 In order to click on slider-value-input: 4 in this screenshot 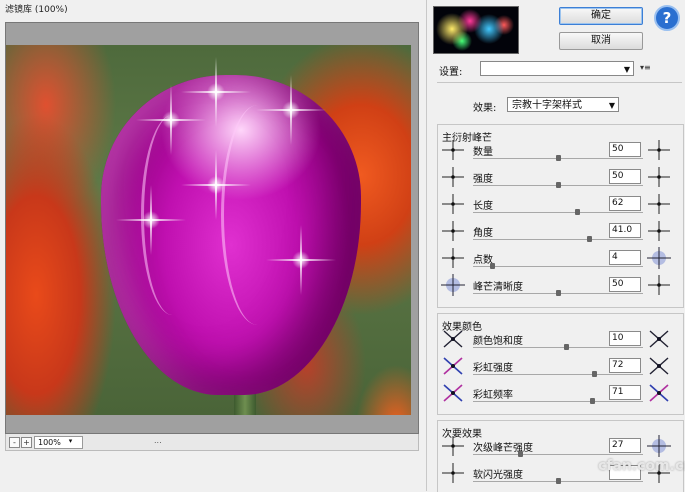, I will do `click(625, 257)`.